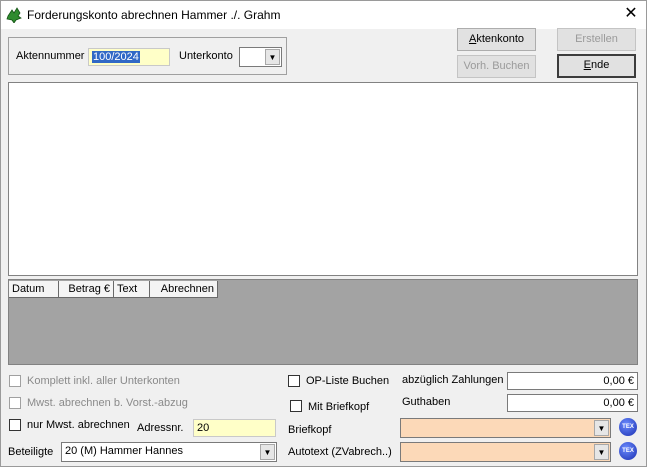 The width and height of the screenshot is (647, 467). What do you see at coordinates (132, 289) in the screenshot?
I see `grid-header-text: Text` at bounding box center [132, 289].